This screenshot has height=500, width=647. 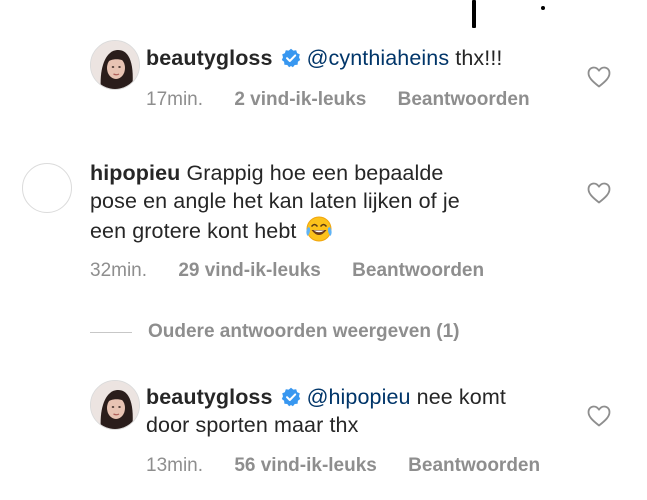 I want to click on view-older-replies-button: Oudere antwoorden weergeven (1), so click(x=274, y=332).